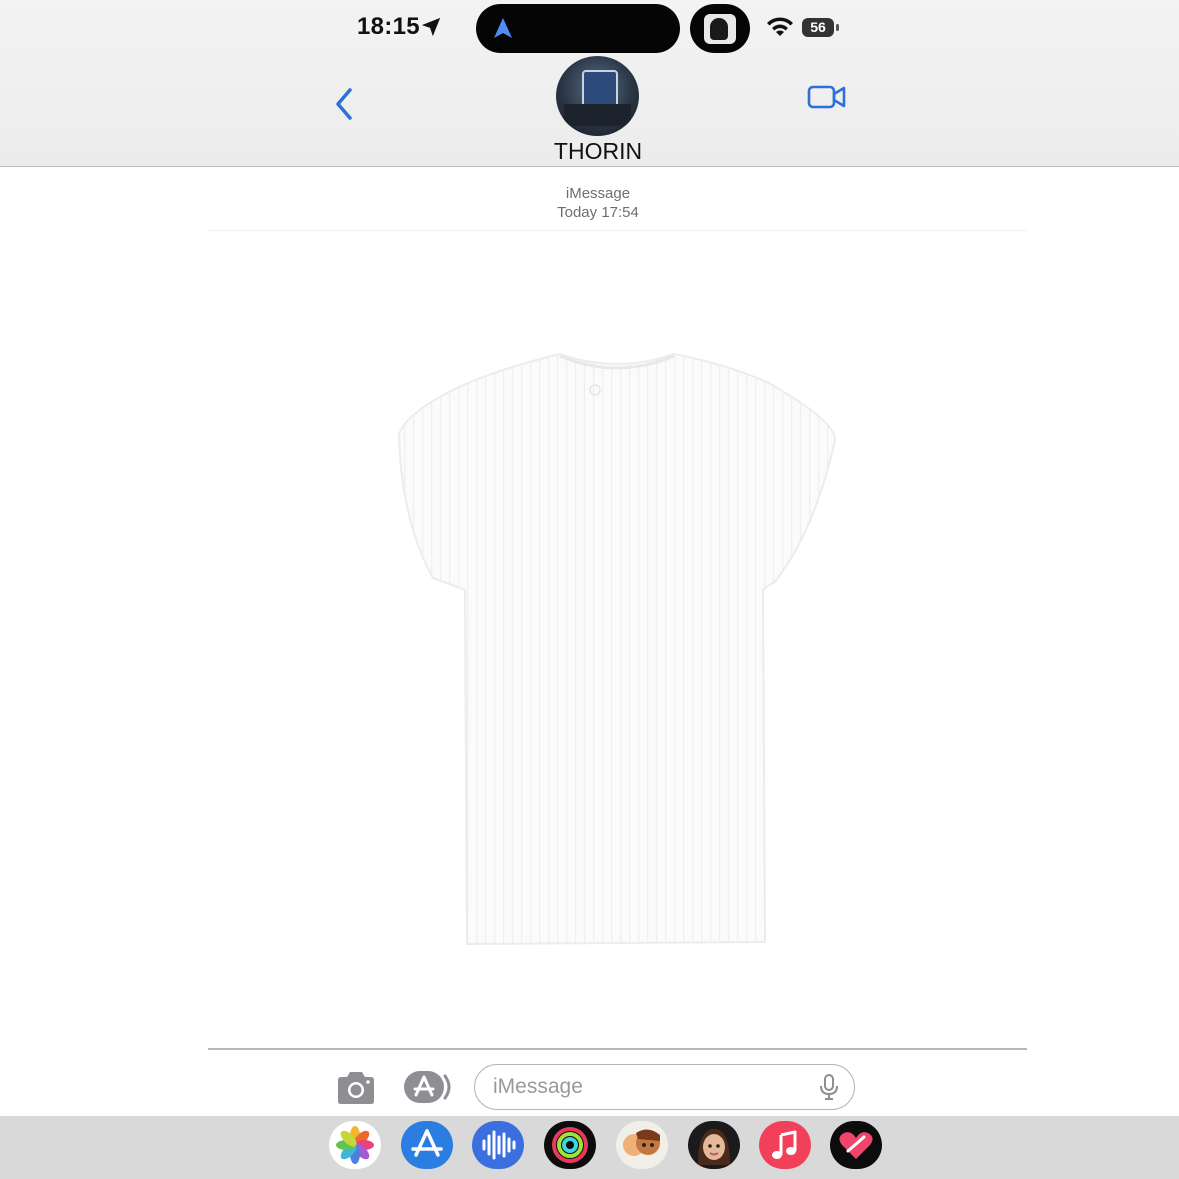 The width and height of the screenshot is (1179, 1179). What do you see at coordinates (785, 1145) in the screenshot?
I see `music-note-icon` at bounding box center [785, 1145].